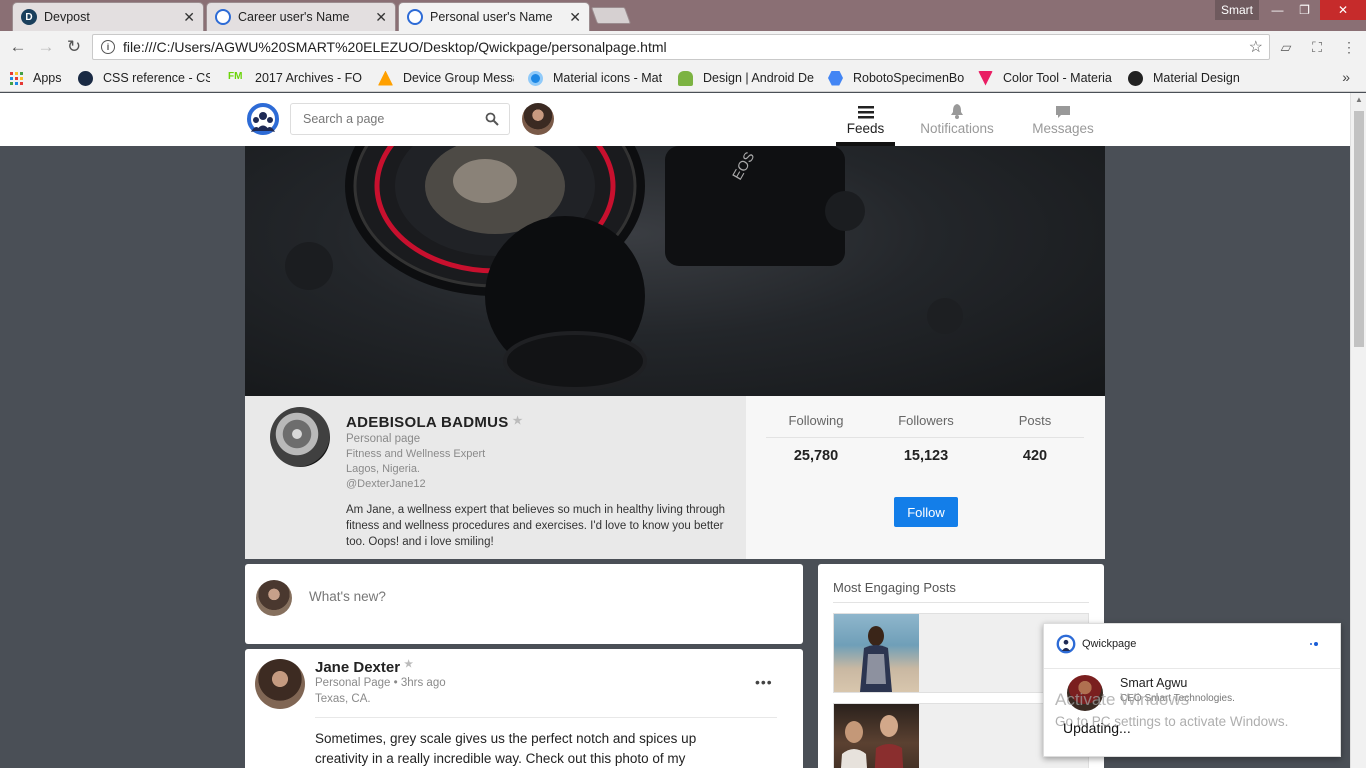  What do you see at coordinates (957, 128) in the screenshot?
I see `tab-label: Notifications` at bounding box center [957, 128].